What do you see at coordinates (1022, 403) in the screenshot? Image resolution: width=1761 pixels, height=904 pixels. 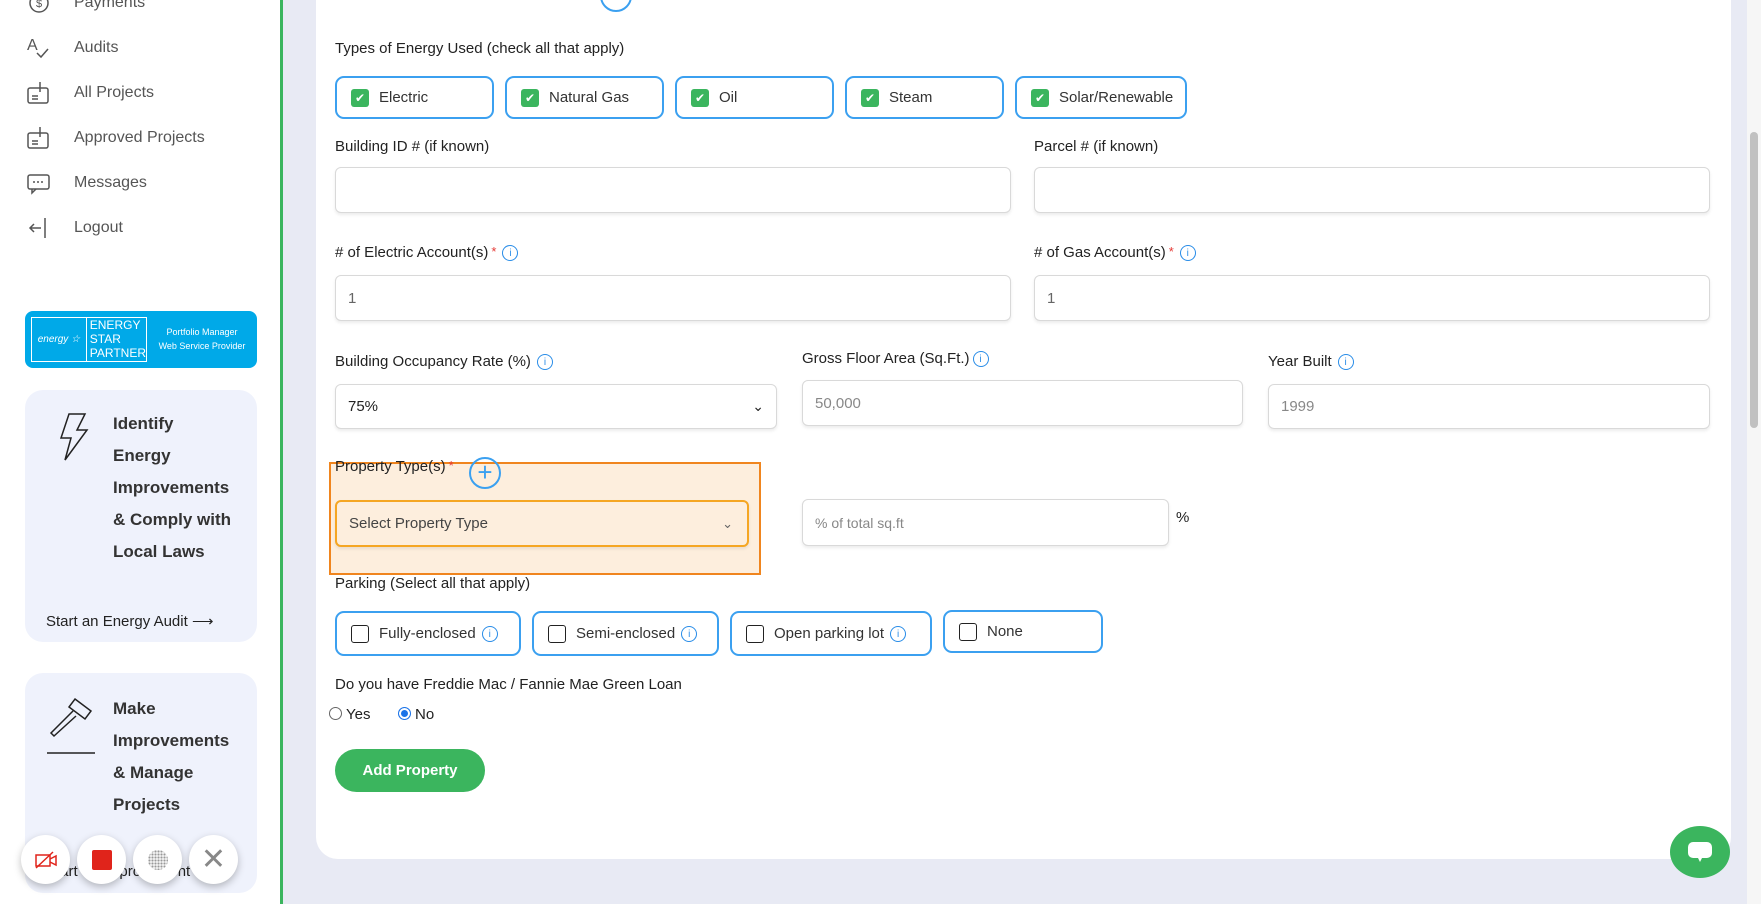 I see `floor-area-input: 50,000` at bounding box center [1022, 403].